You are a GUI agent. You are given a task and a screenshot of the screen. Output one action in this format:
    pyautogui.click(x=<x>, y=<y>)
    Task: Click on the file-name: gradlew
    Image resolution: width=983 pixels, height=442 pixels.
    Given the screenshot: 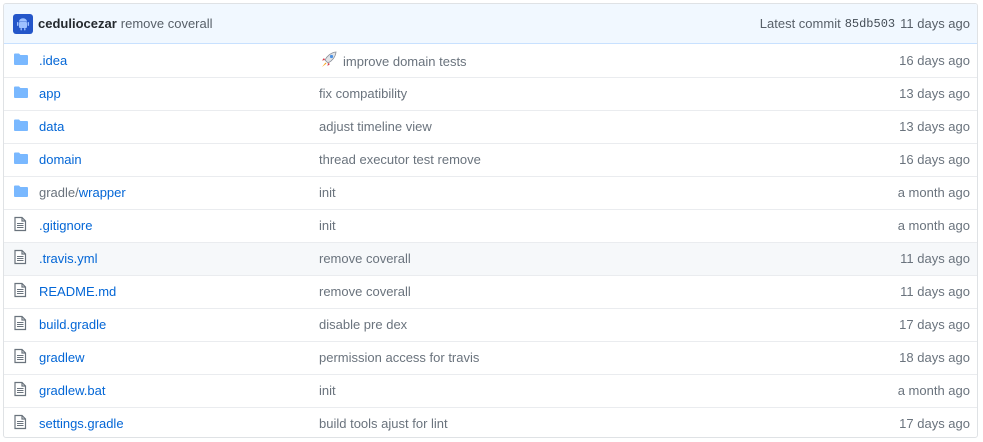 What is the action you would take?
    pyautogui.click(x=62, y=357)
    